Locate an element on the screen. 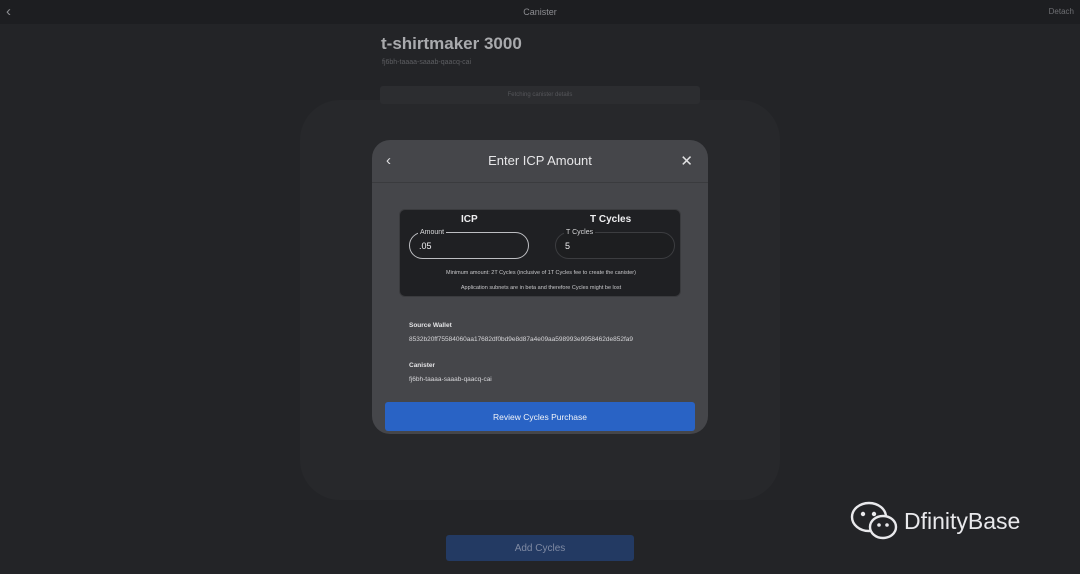 Image resolution: width=1080 pixels, height=574 pixels. icp-header: ICP is located at coordinates (469, 219).